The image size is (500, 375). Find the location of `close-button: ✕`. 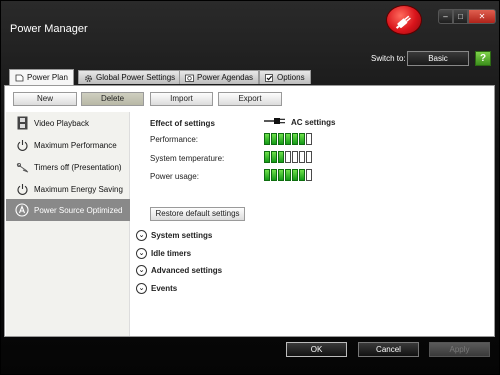

close-button: ✕ is located at coordinates (482, 16).